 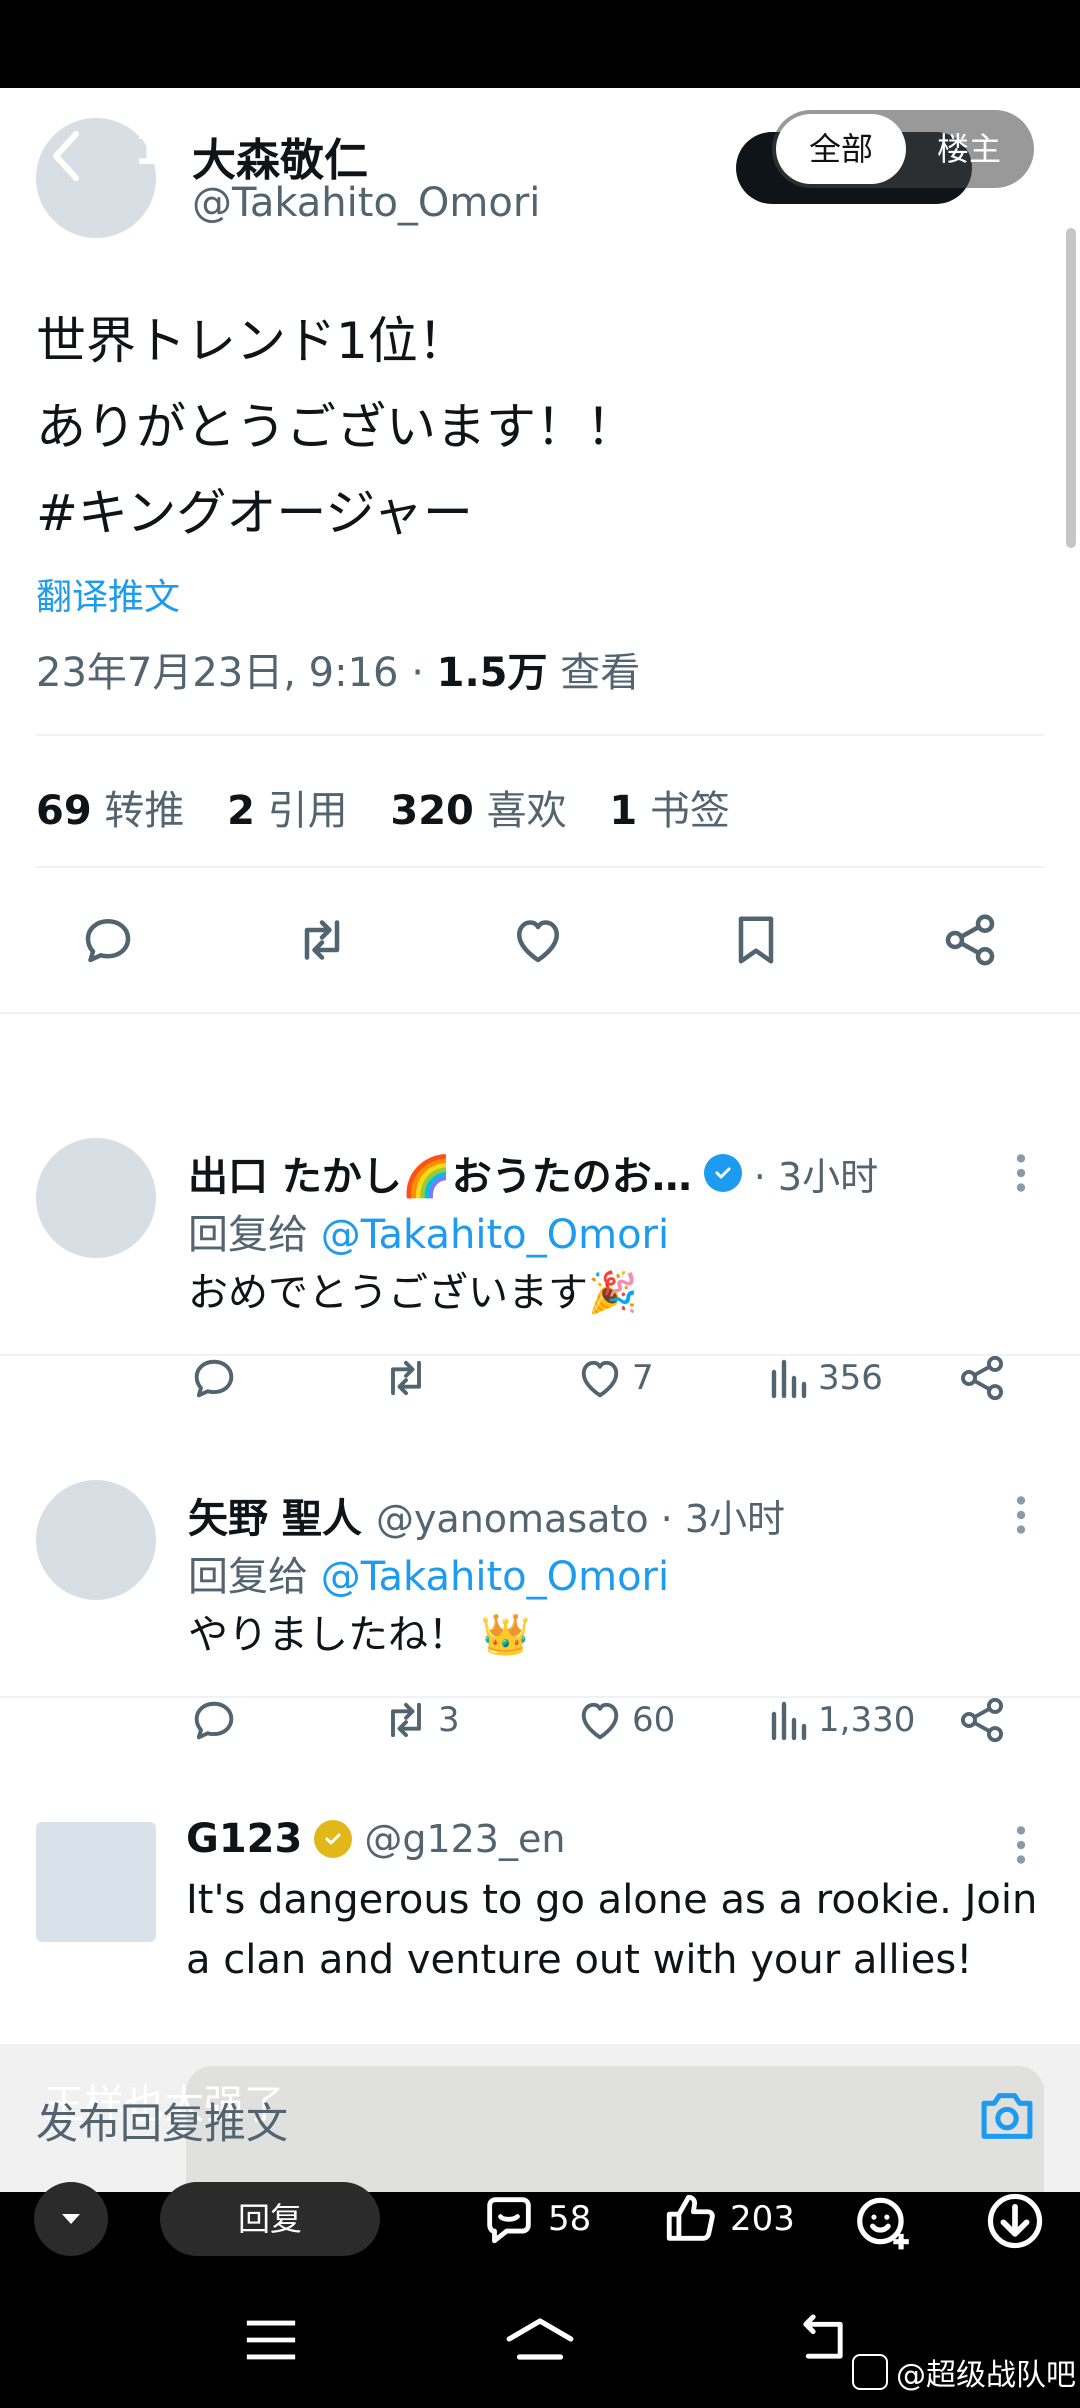 I want to click on tweet-meta: 23年7月23日, 9:16 · 1.5万 查看, so click(x=338, y=669).